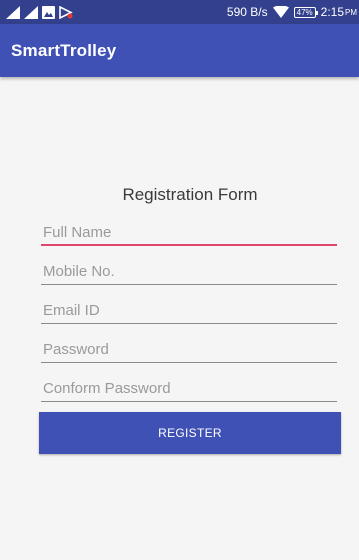 This screenshot has width=359, height=560. I want to click on mobile-field, so click(189, 273).